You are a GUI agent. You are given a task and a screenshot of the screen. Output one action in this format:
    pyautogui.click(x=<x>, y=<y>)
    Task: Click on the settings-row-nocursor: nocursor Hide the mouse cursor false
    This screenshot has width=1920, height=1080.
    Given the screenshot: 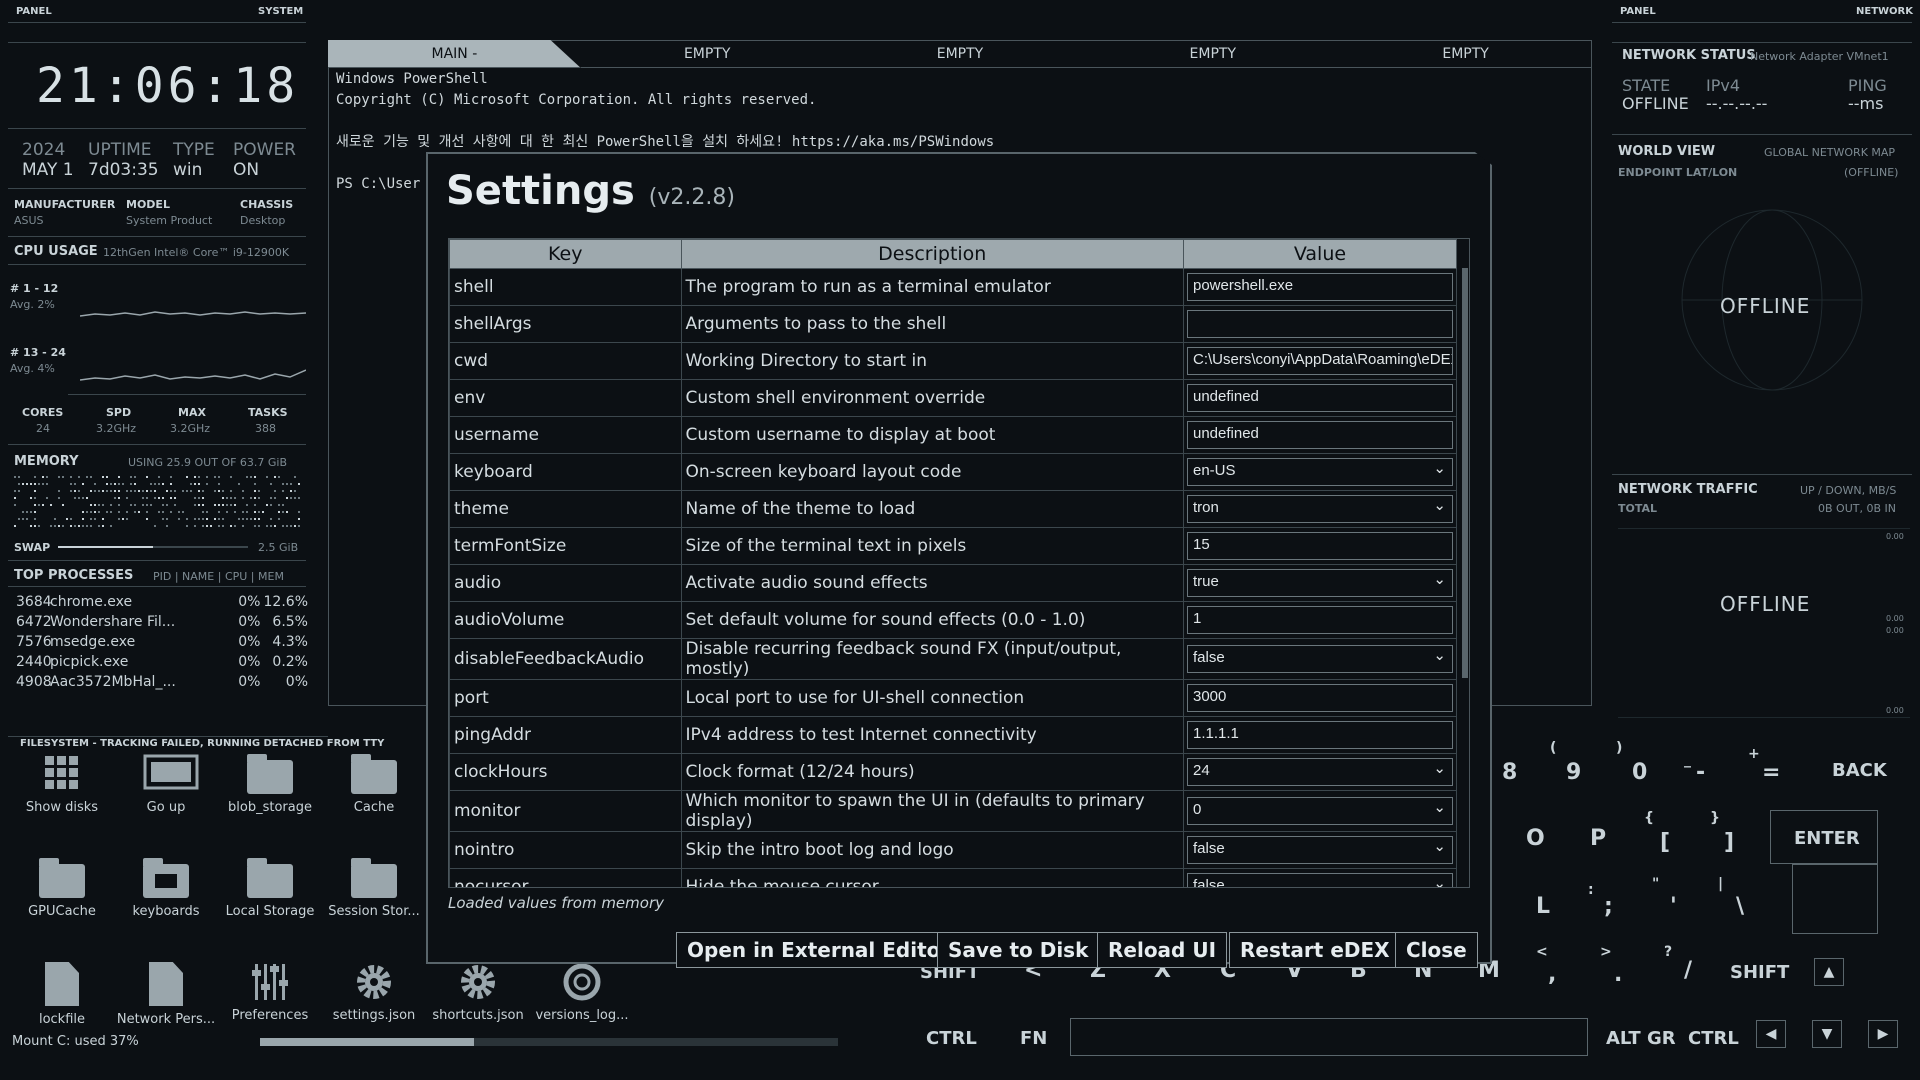 What is the action you would take?
    pyautogui.click(x=953, y=878)
    